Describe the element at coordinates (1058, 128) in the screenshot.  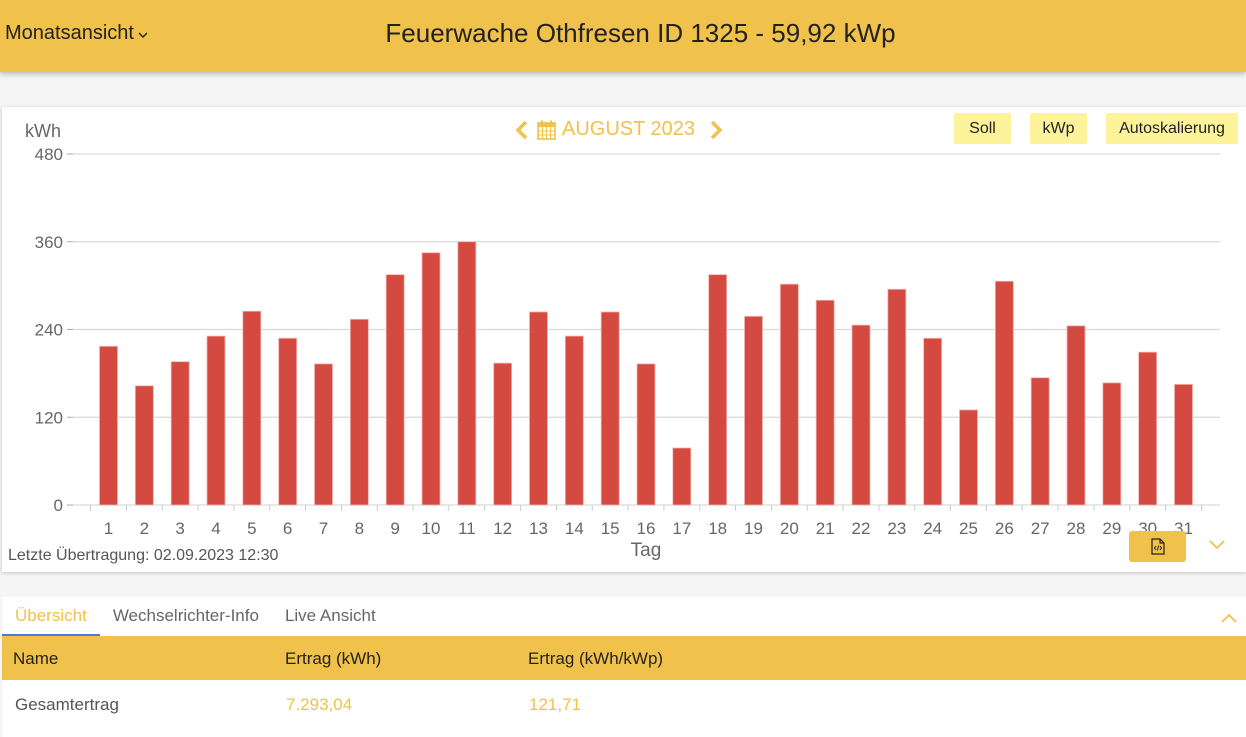
I see `kwp-button: kWp` at that location.